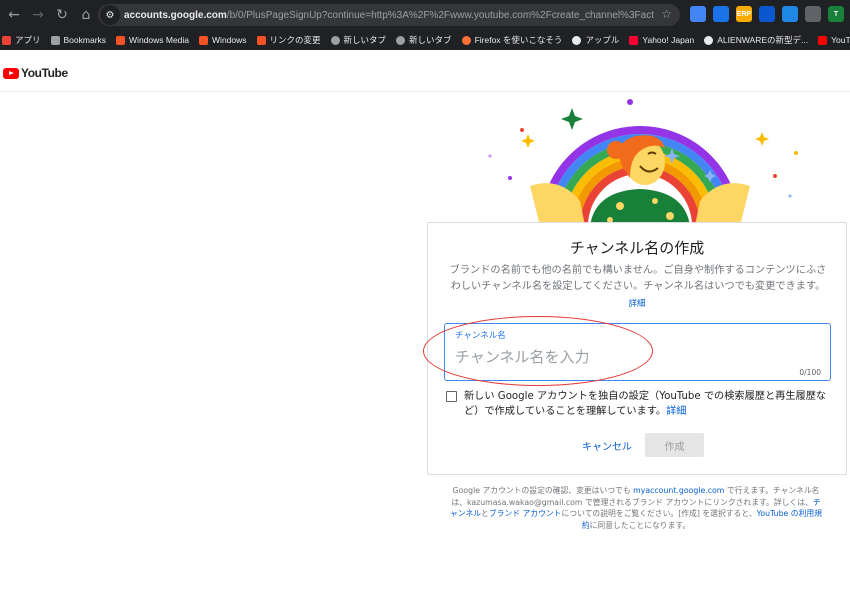  Describe the element at coordinates (637, 248) in the screenshot. I see `card-title: チャンネル名の作成` at that location.